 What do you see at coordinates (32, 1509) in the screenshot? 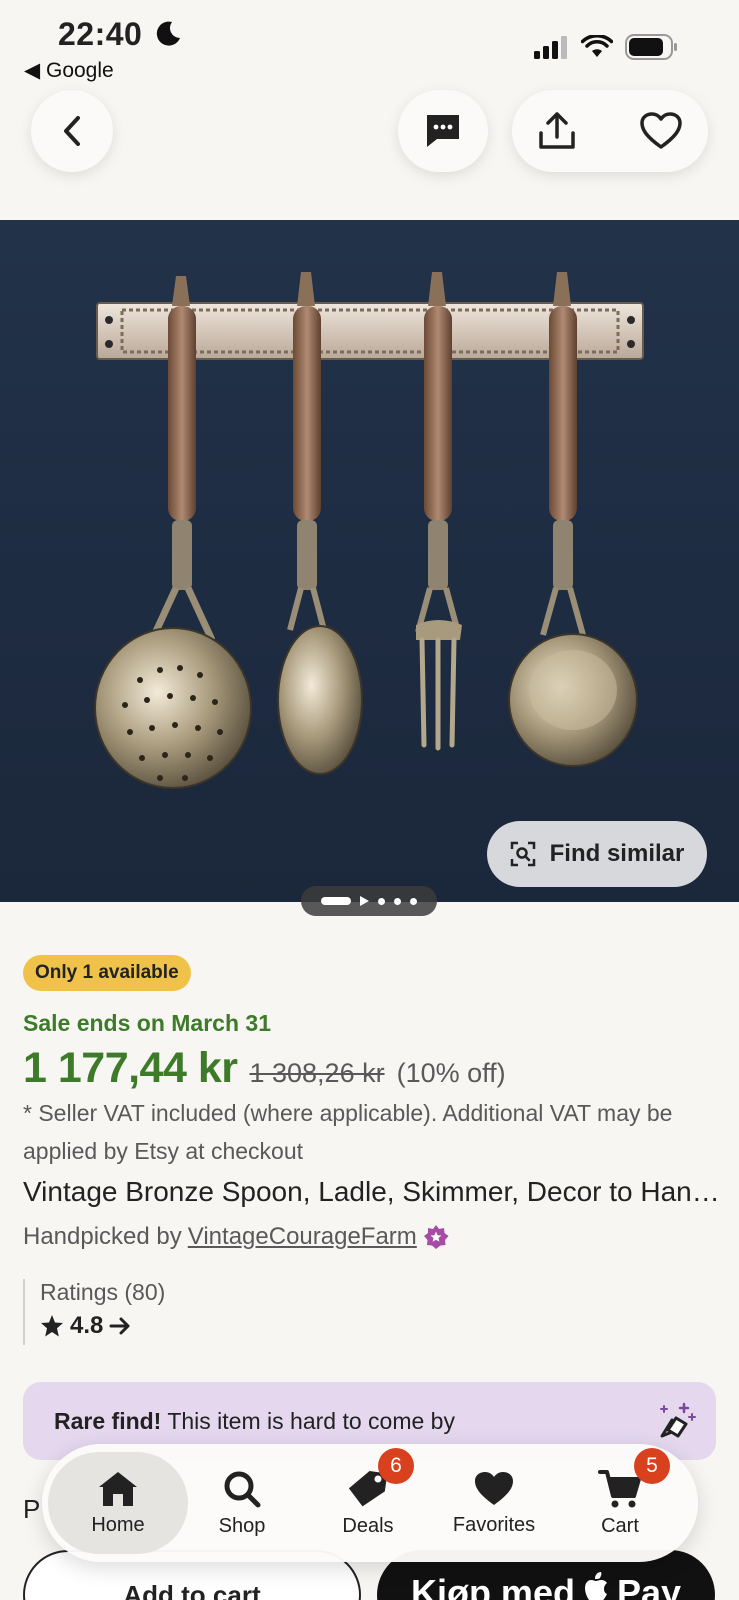
I see `partial-section-heading: P` at bounding box center [32, 1509].